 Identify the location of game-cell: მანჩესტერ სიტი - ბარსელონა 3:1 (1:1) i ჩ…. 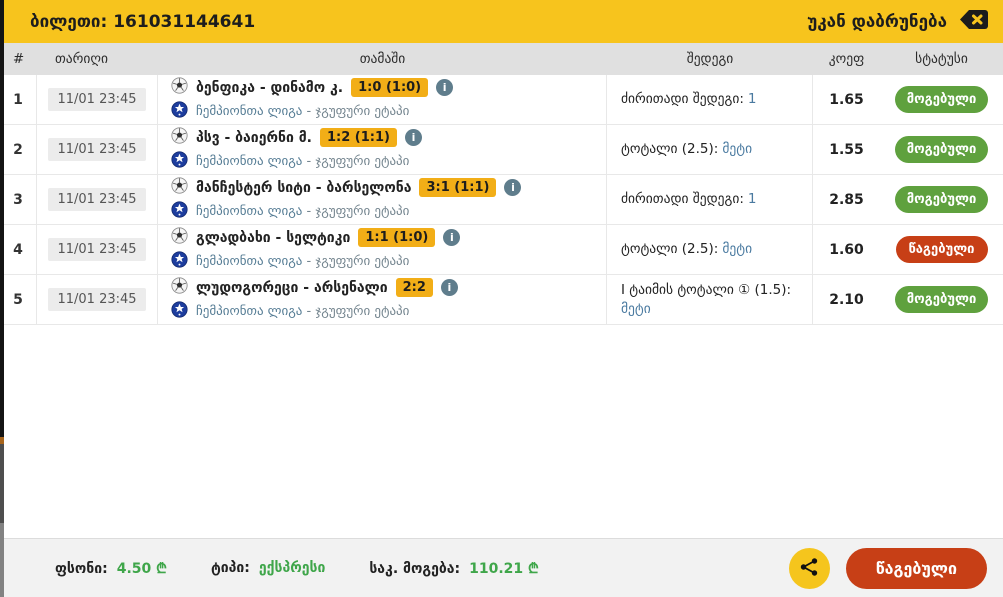
(382, 199).